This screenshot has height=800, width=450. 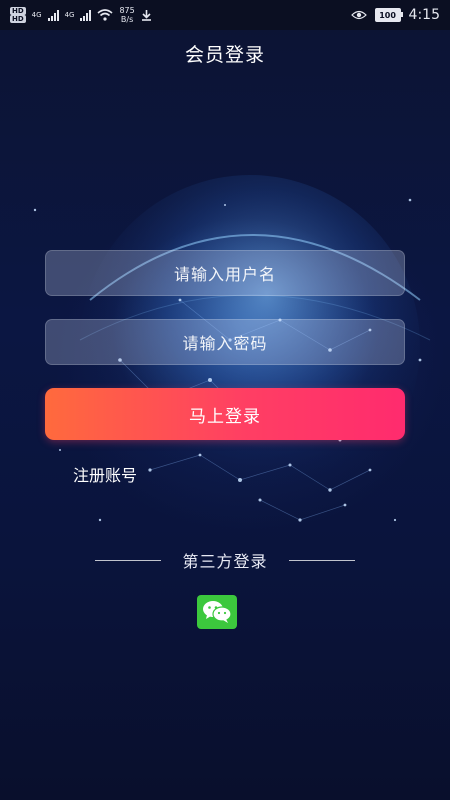 I want to click on password-input: 请输入密码, so click(x=225, y=342).